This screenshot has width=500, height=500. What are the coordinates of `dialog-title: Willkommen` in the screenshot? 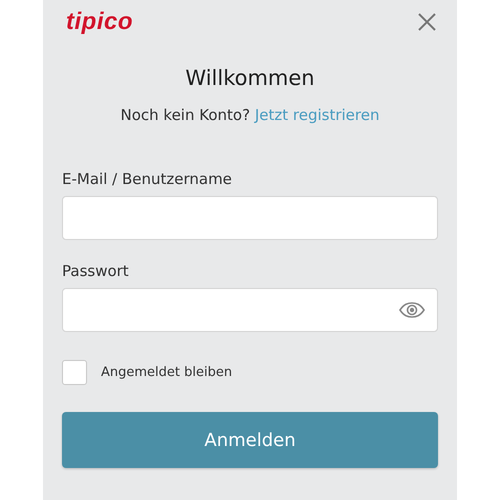 It's located at (250, 78).